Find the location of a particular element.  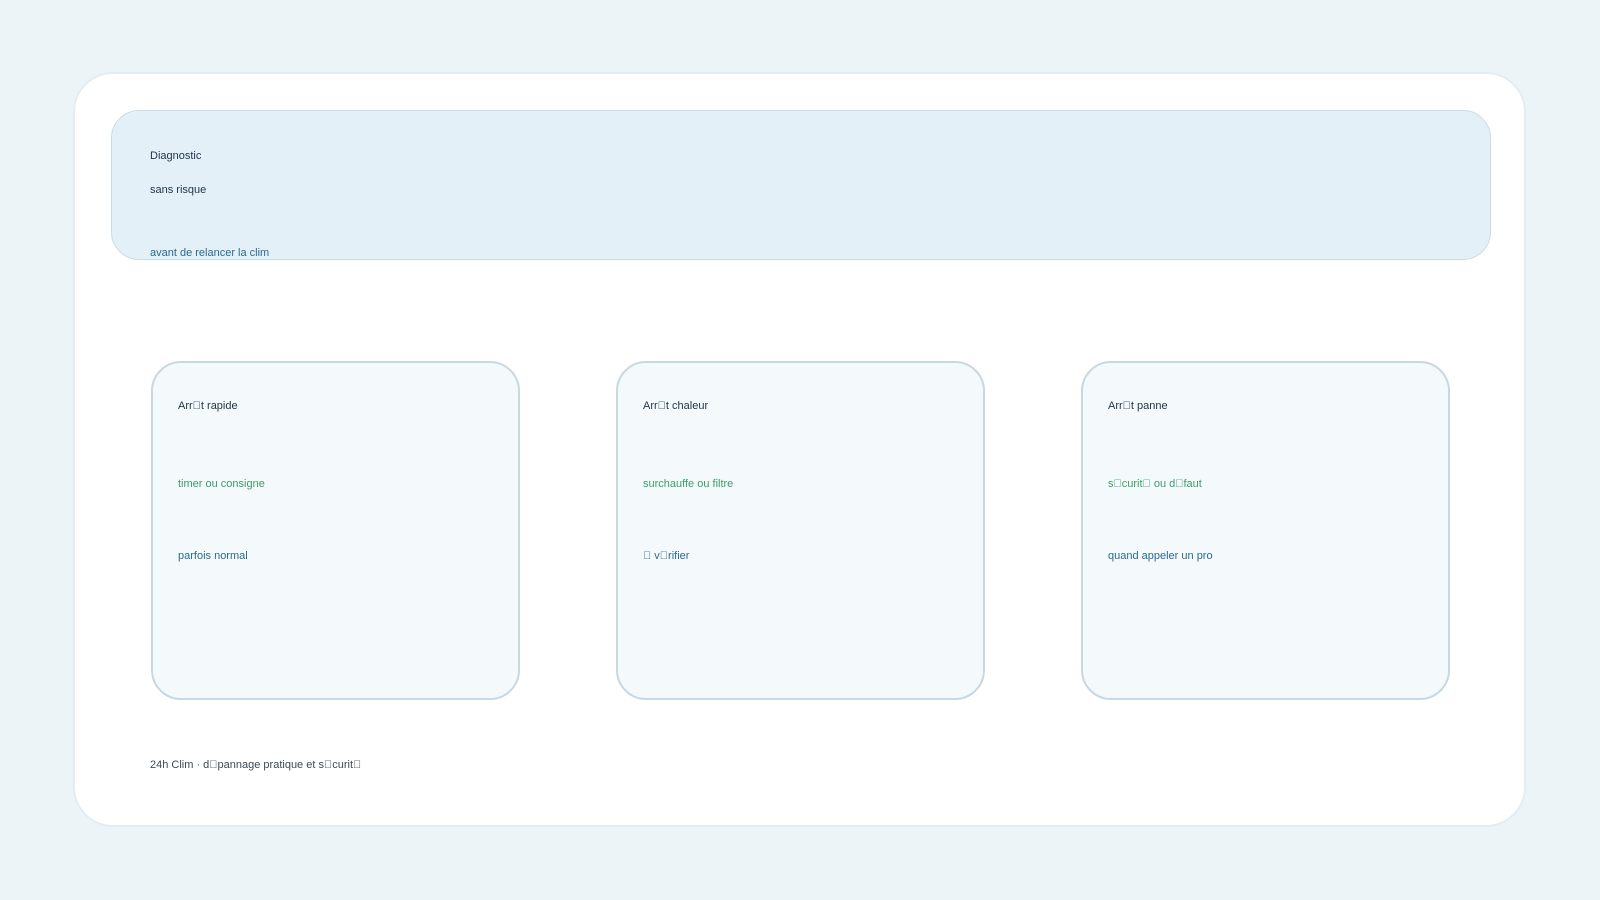

hero-title: Diagnostic is located at coordinates (176, 156).